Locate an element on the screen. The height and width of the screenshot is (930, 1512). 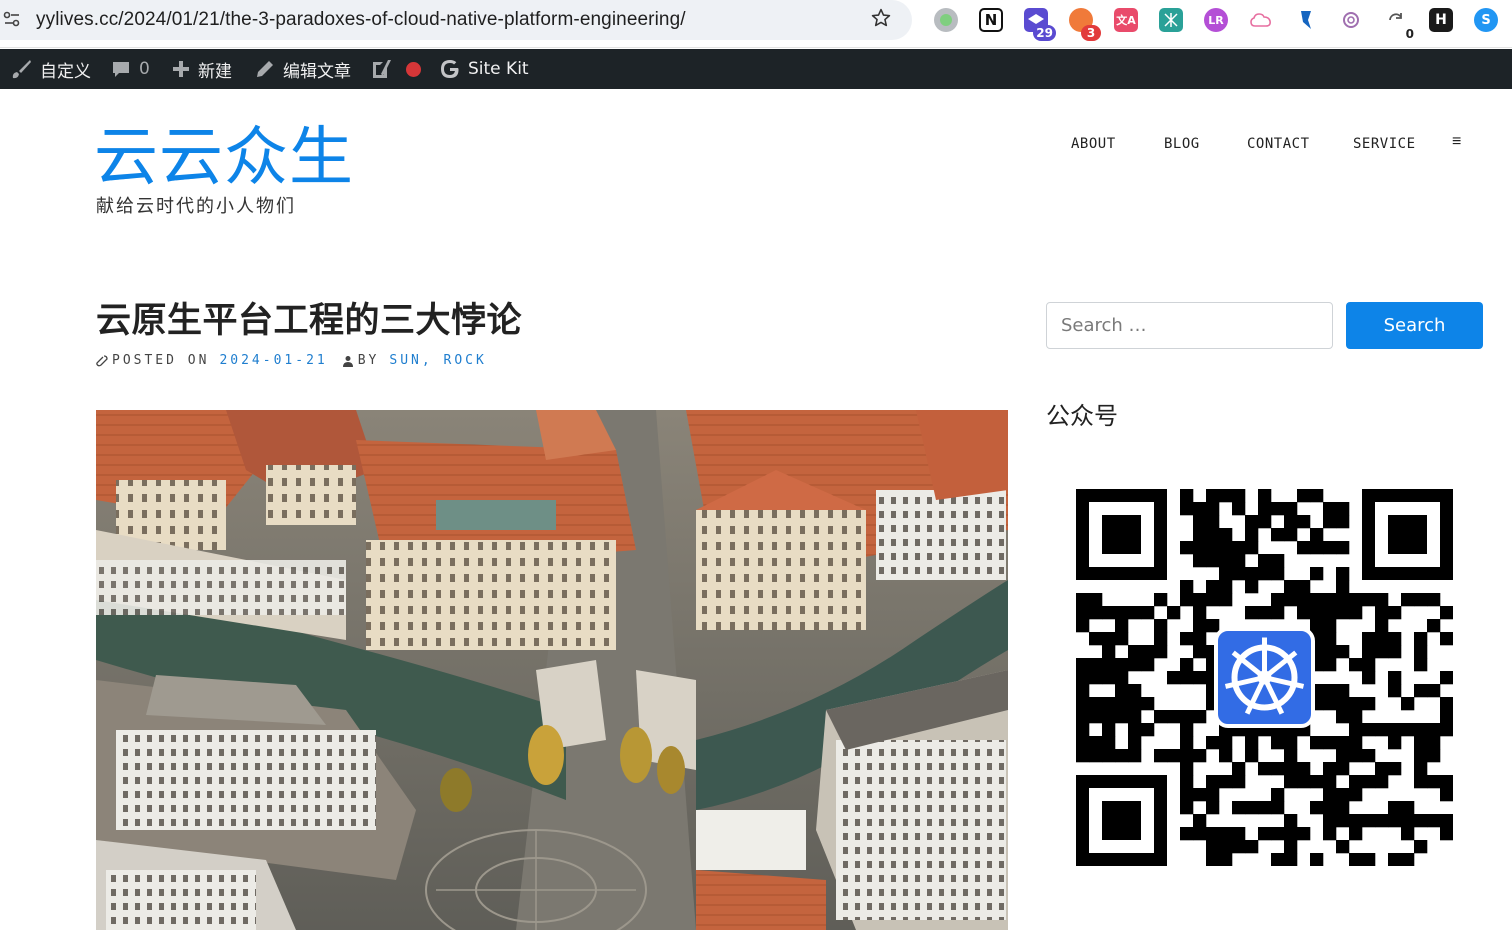
yoast-icon is located at coordinates (382, 69).